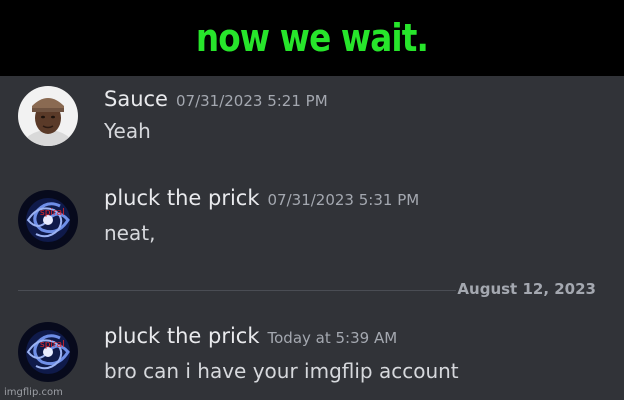 This screenshot has height=400, width=624. Describe the element at coordinates (127, 131) in the screenshot. I see `message-text: Yeah` at that location.